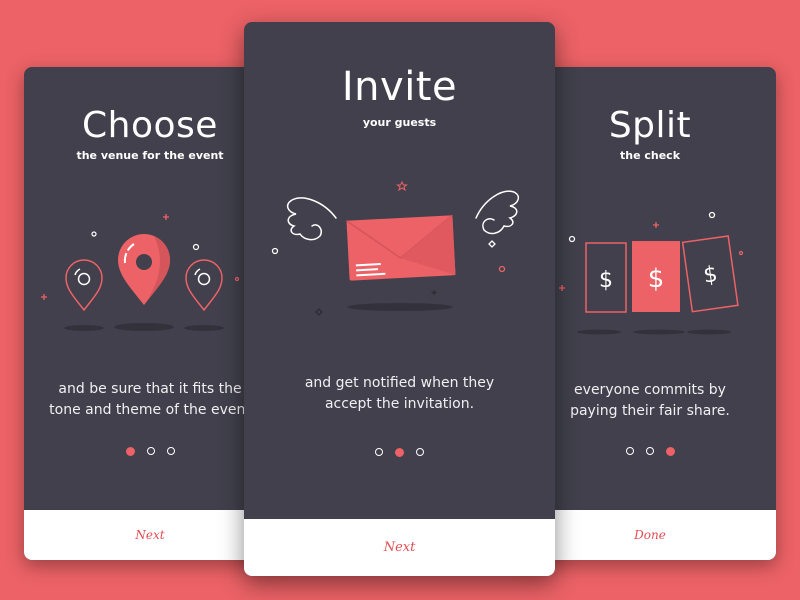 The image size is (800, 600). I want to click on ticket-left-icon: $, so click(606, 277).